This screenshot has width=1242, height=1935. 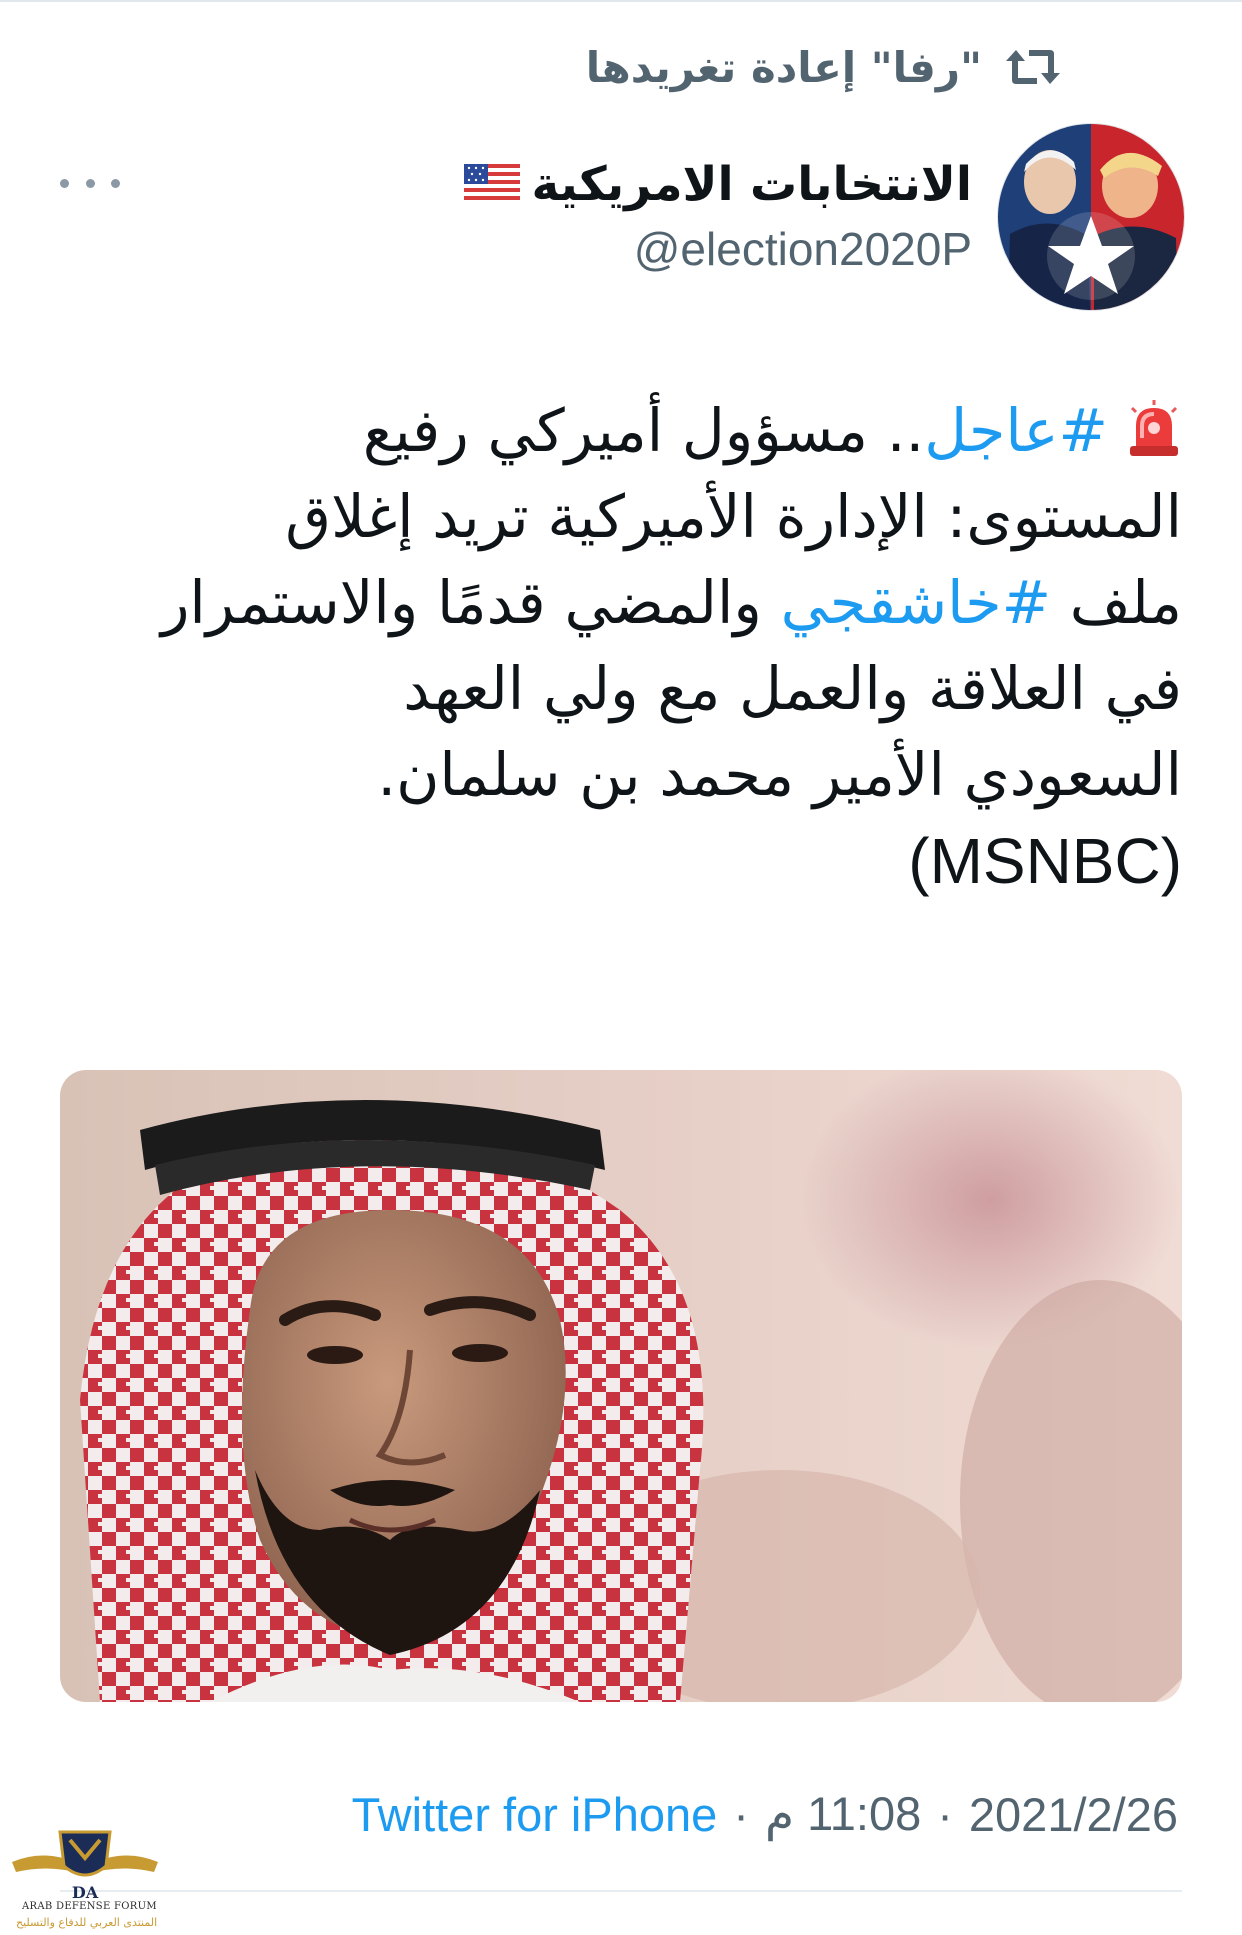 What do you see at coordinates (85, 1892) in the screenshot?
I see `svg-text: DA` at bounding box center [85, 1892].